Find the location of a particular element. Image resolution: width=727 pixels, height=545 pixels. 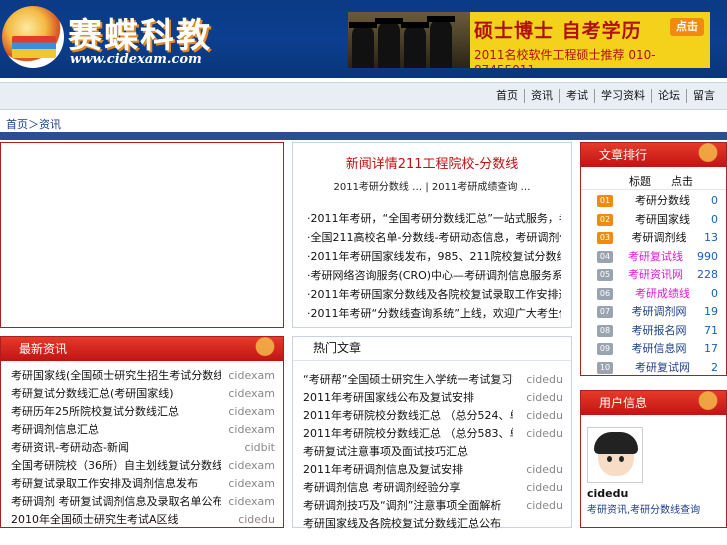

list-item: 2010年全国硕士研究生考试A区线 cidedu is located at coordinates (142, 520).